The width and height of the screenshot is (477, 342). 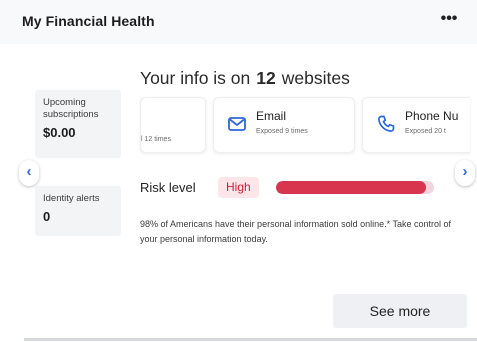 What do you see at coordinates (47, 216) in the screenshot?
I see `stat-value: 0` at bounding box center [47, 216].